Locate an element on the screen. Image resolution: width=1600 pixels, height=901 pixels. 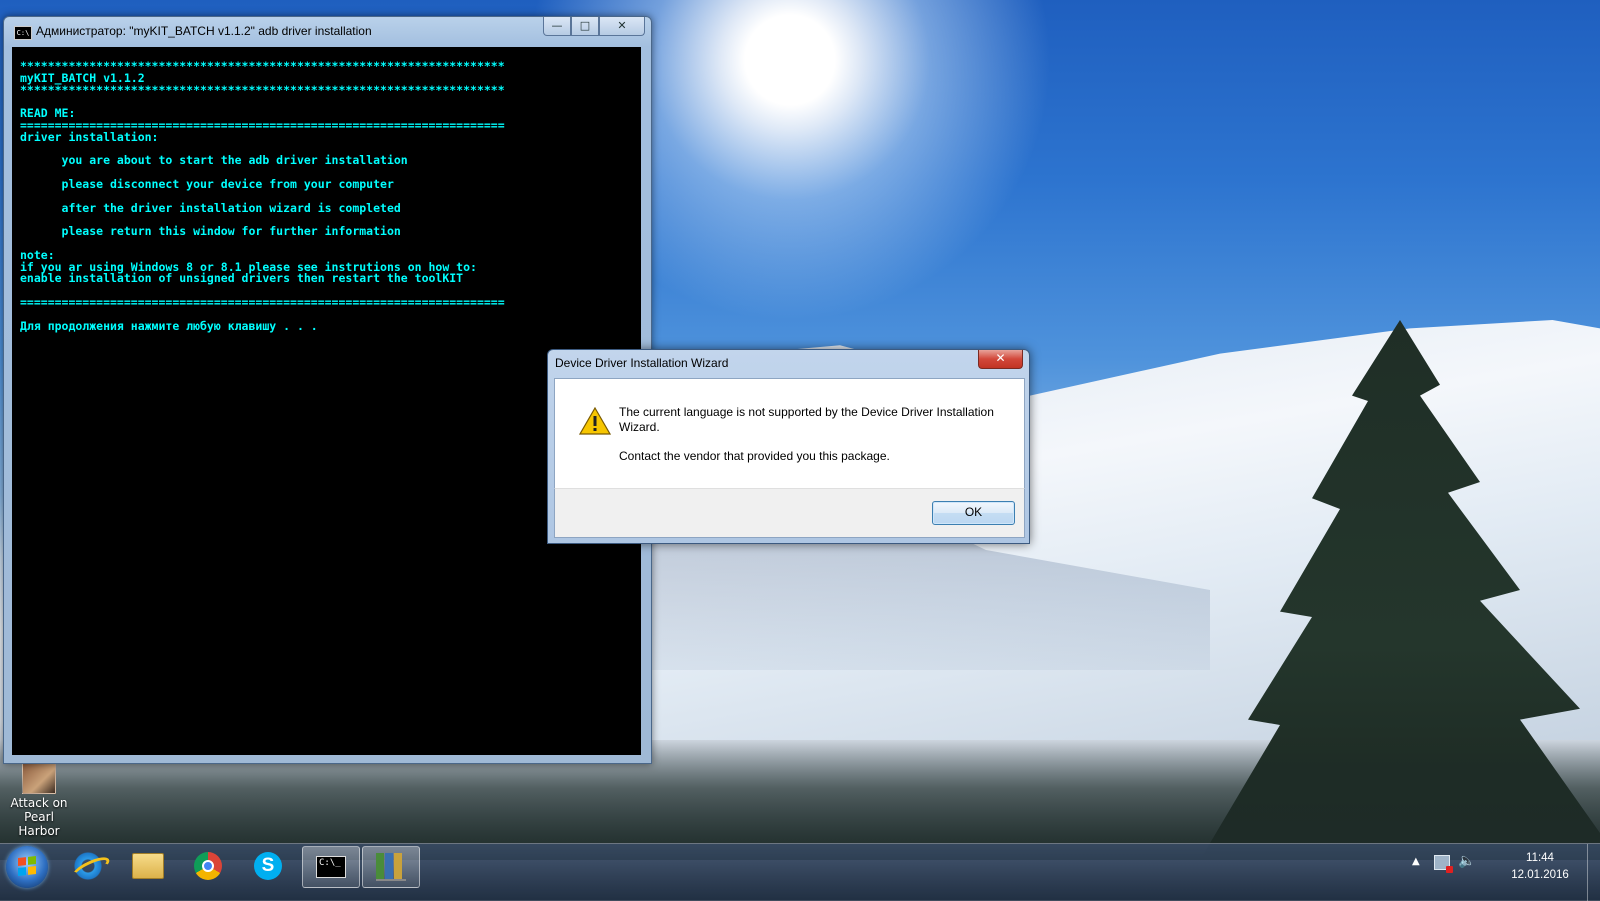
chrome-icon is located at coordinates (208, 866).